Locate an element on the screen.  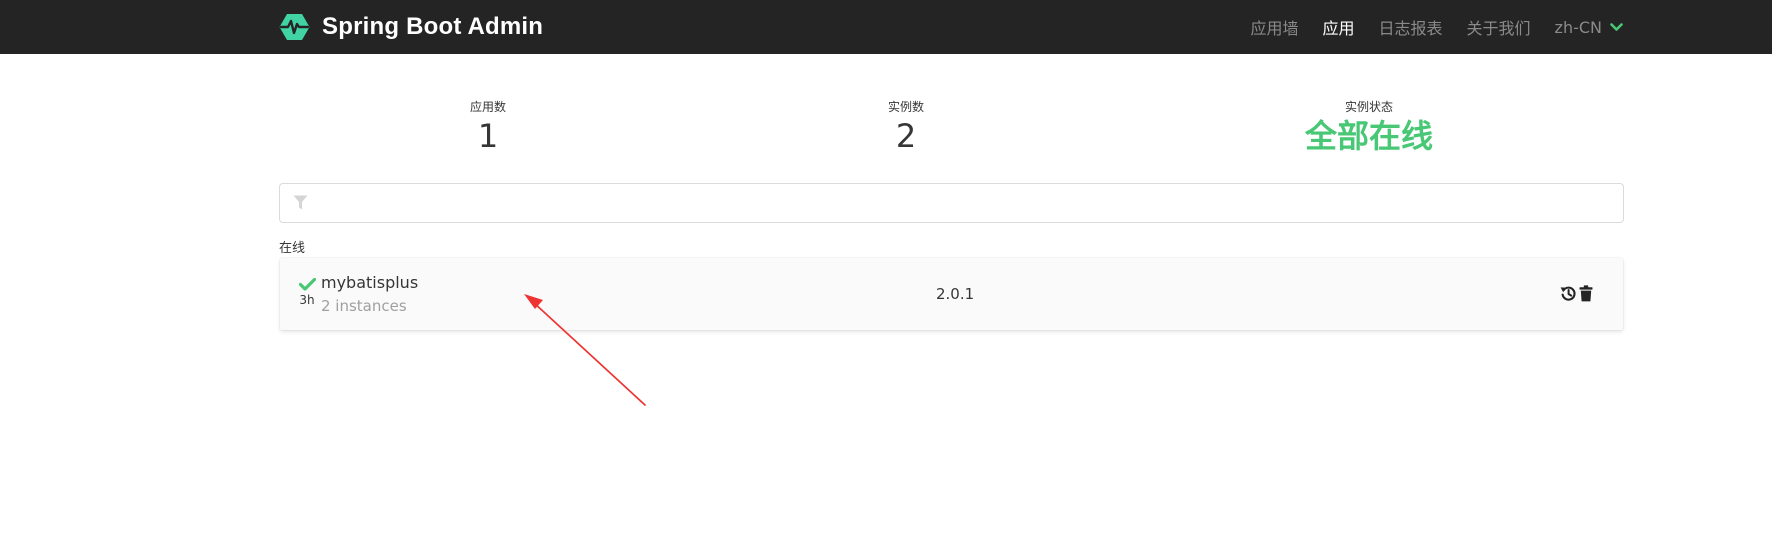
application-row: 3h mybatisplus 2 instances 2.0.1 is located at coordinates (951, 294).